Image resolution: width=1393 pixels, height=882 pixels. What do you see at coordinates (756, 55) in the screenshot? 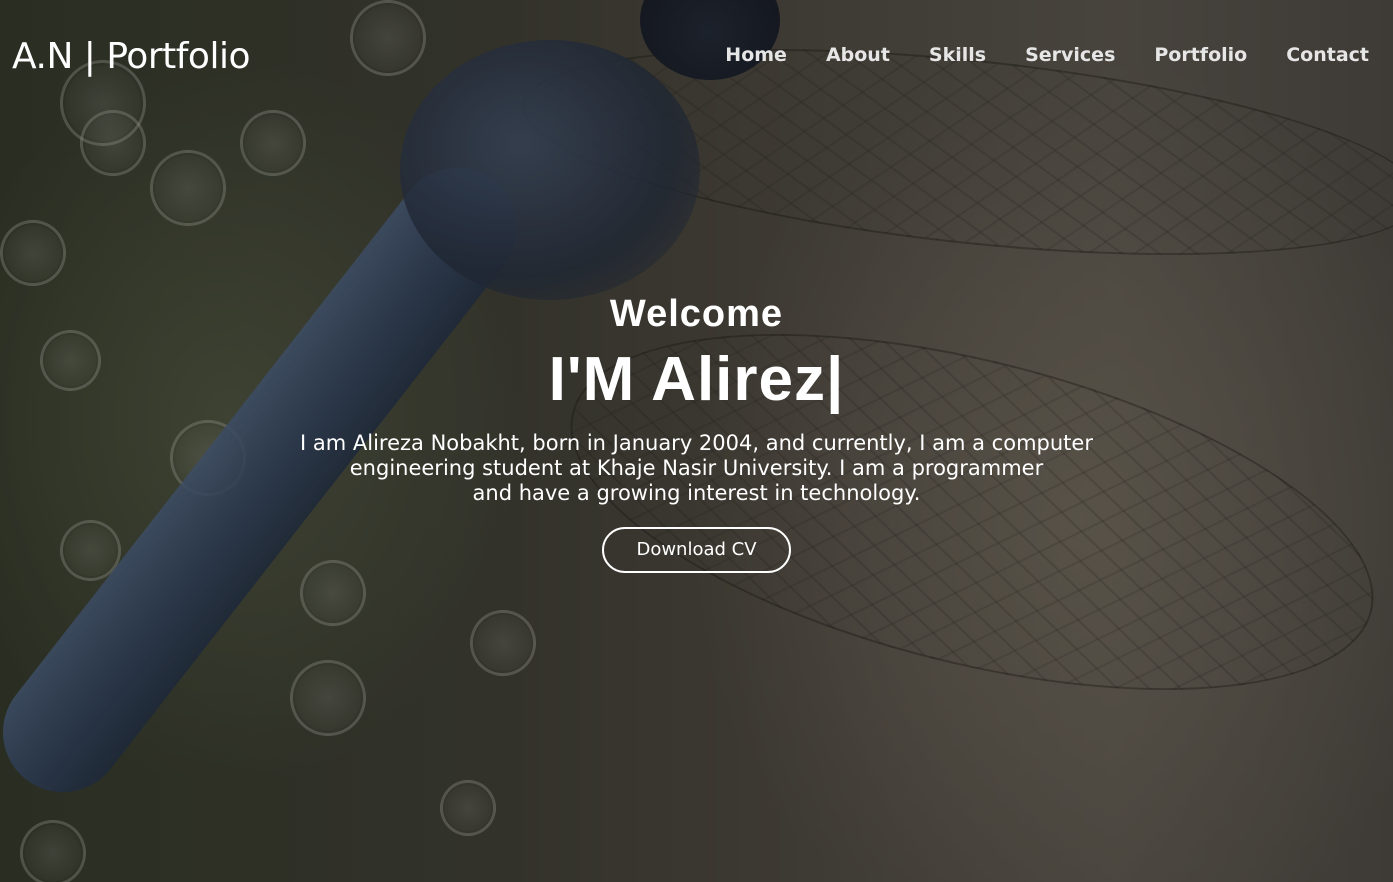
I see `nav-link-home: Home` at bounding box center [756, 55].